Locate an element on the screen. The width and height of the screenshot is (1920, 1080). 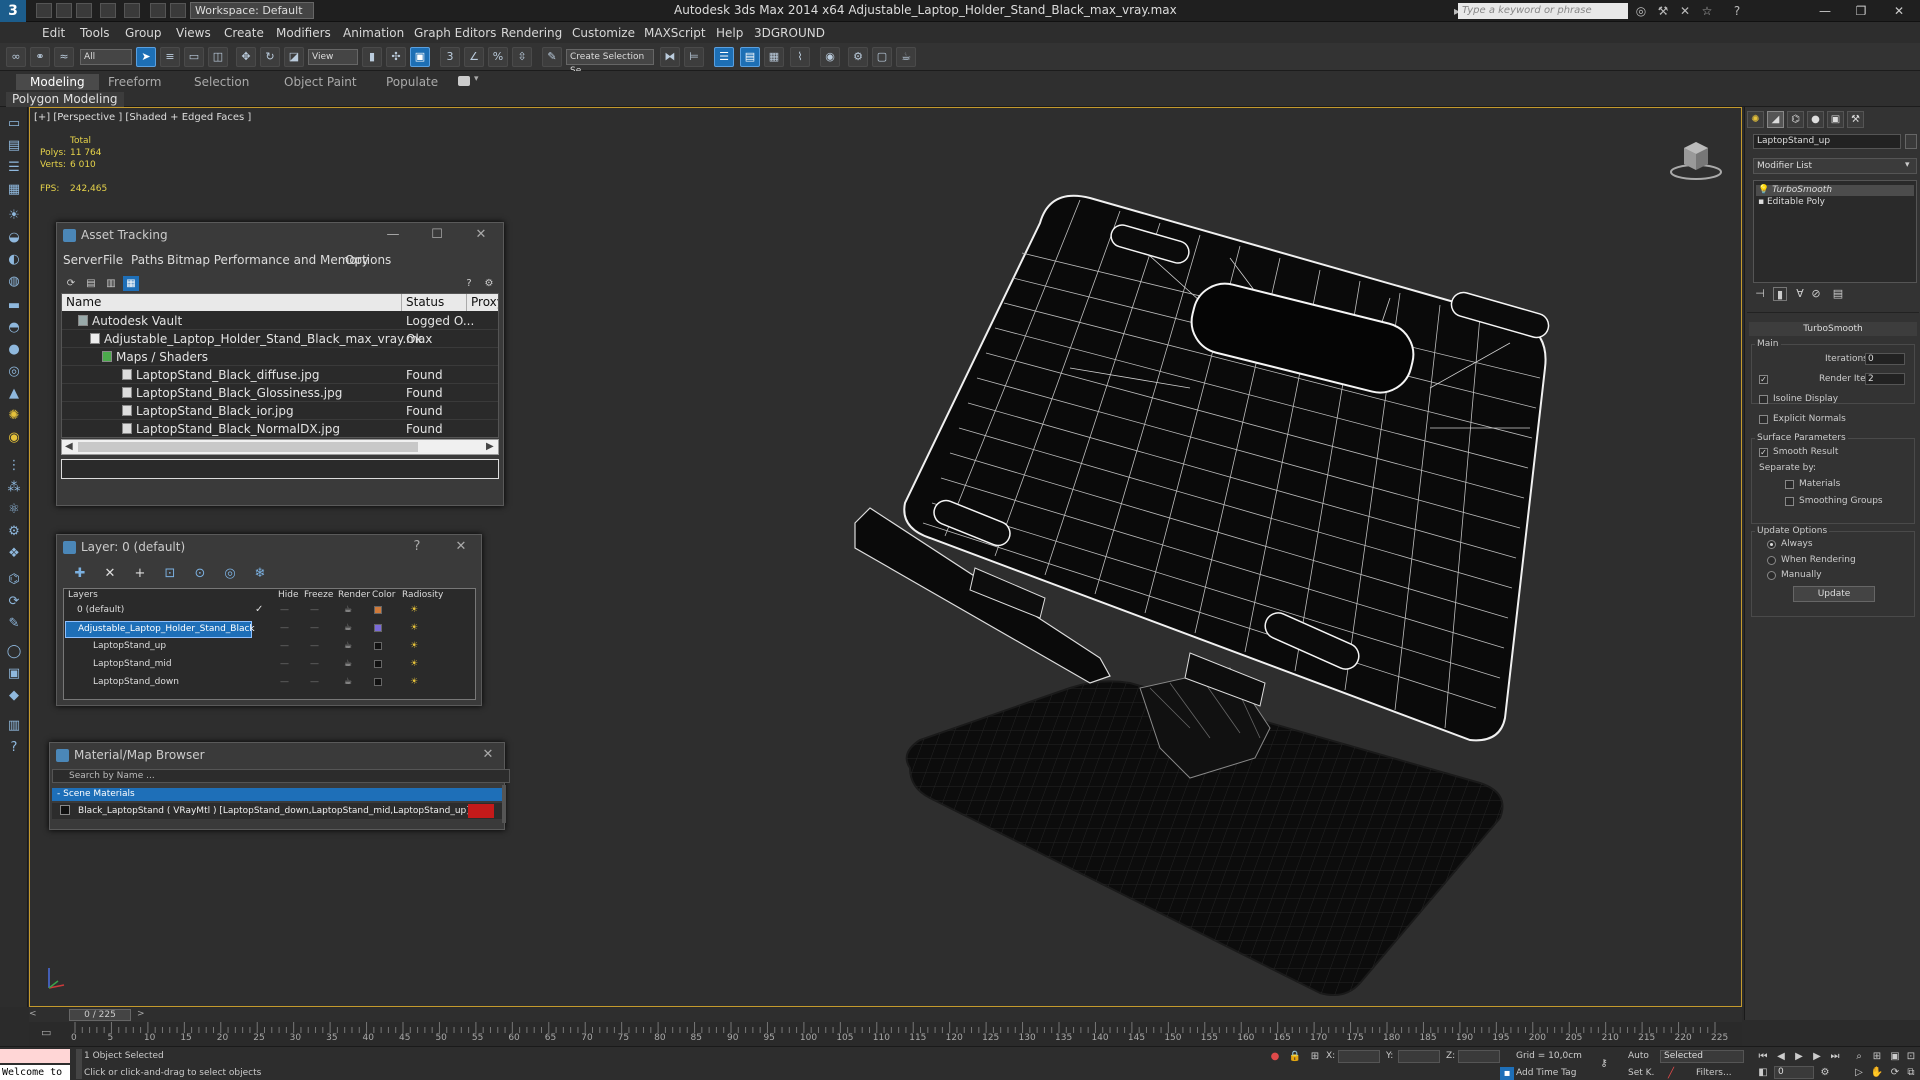
new-file-icon is located at coordinates (44, 10).